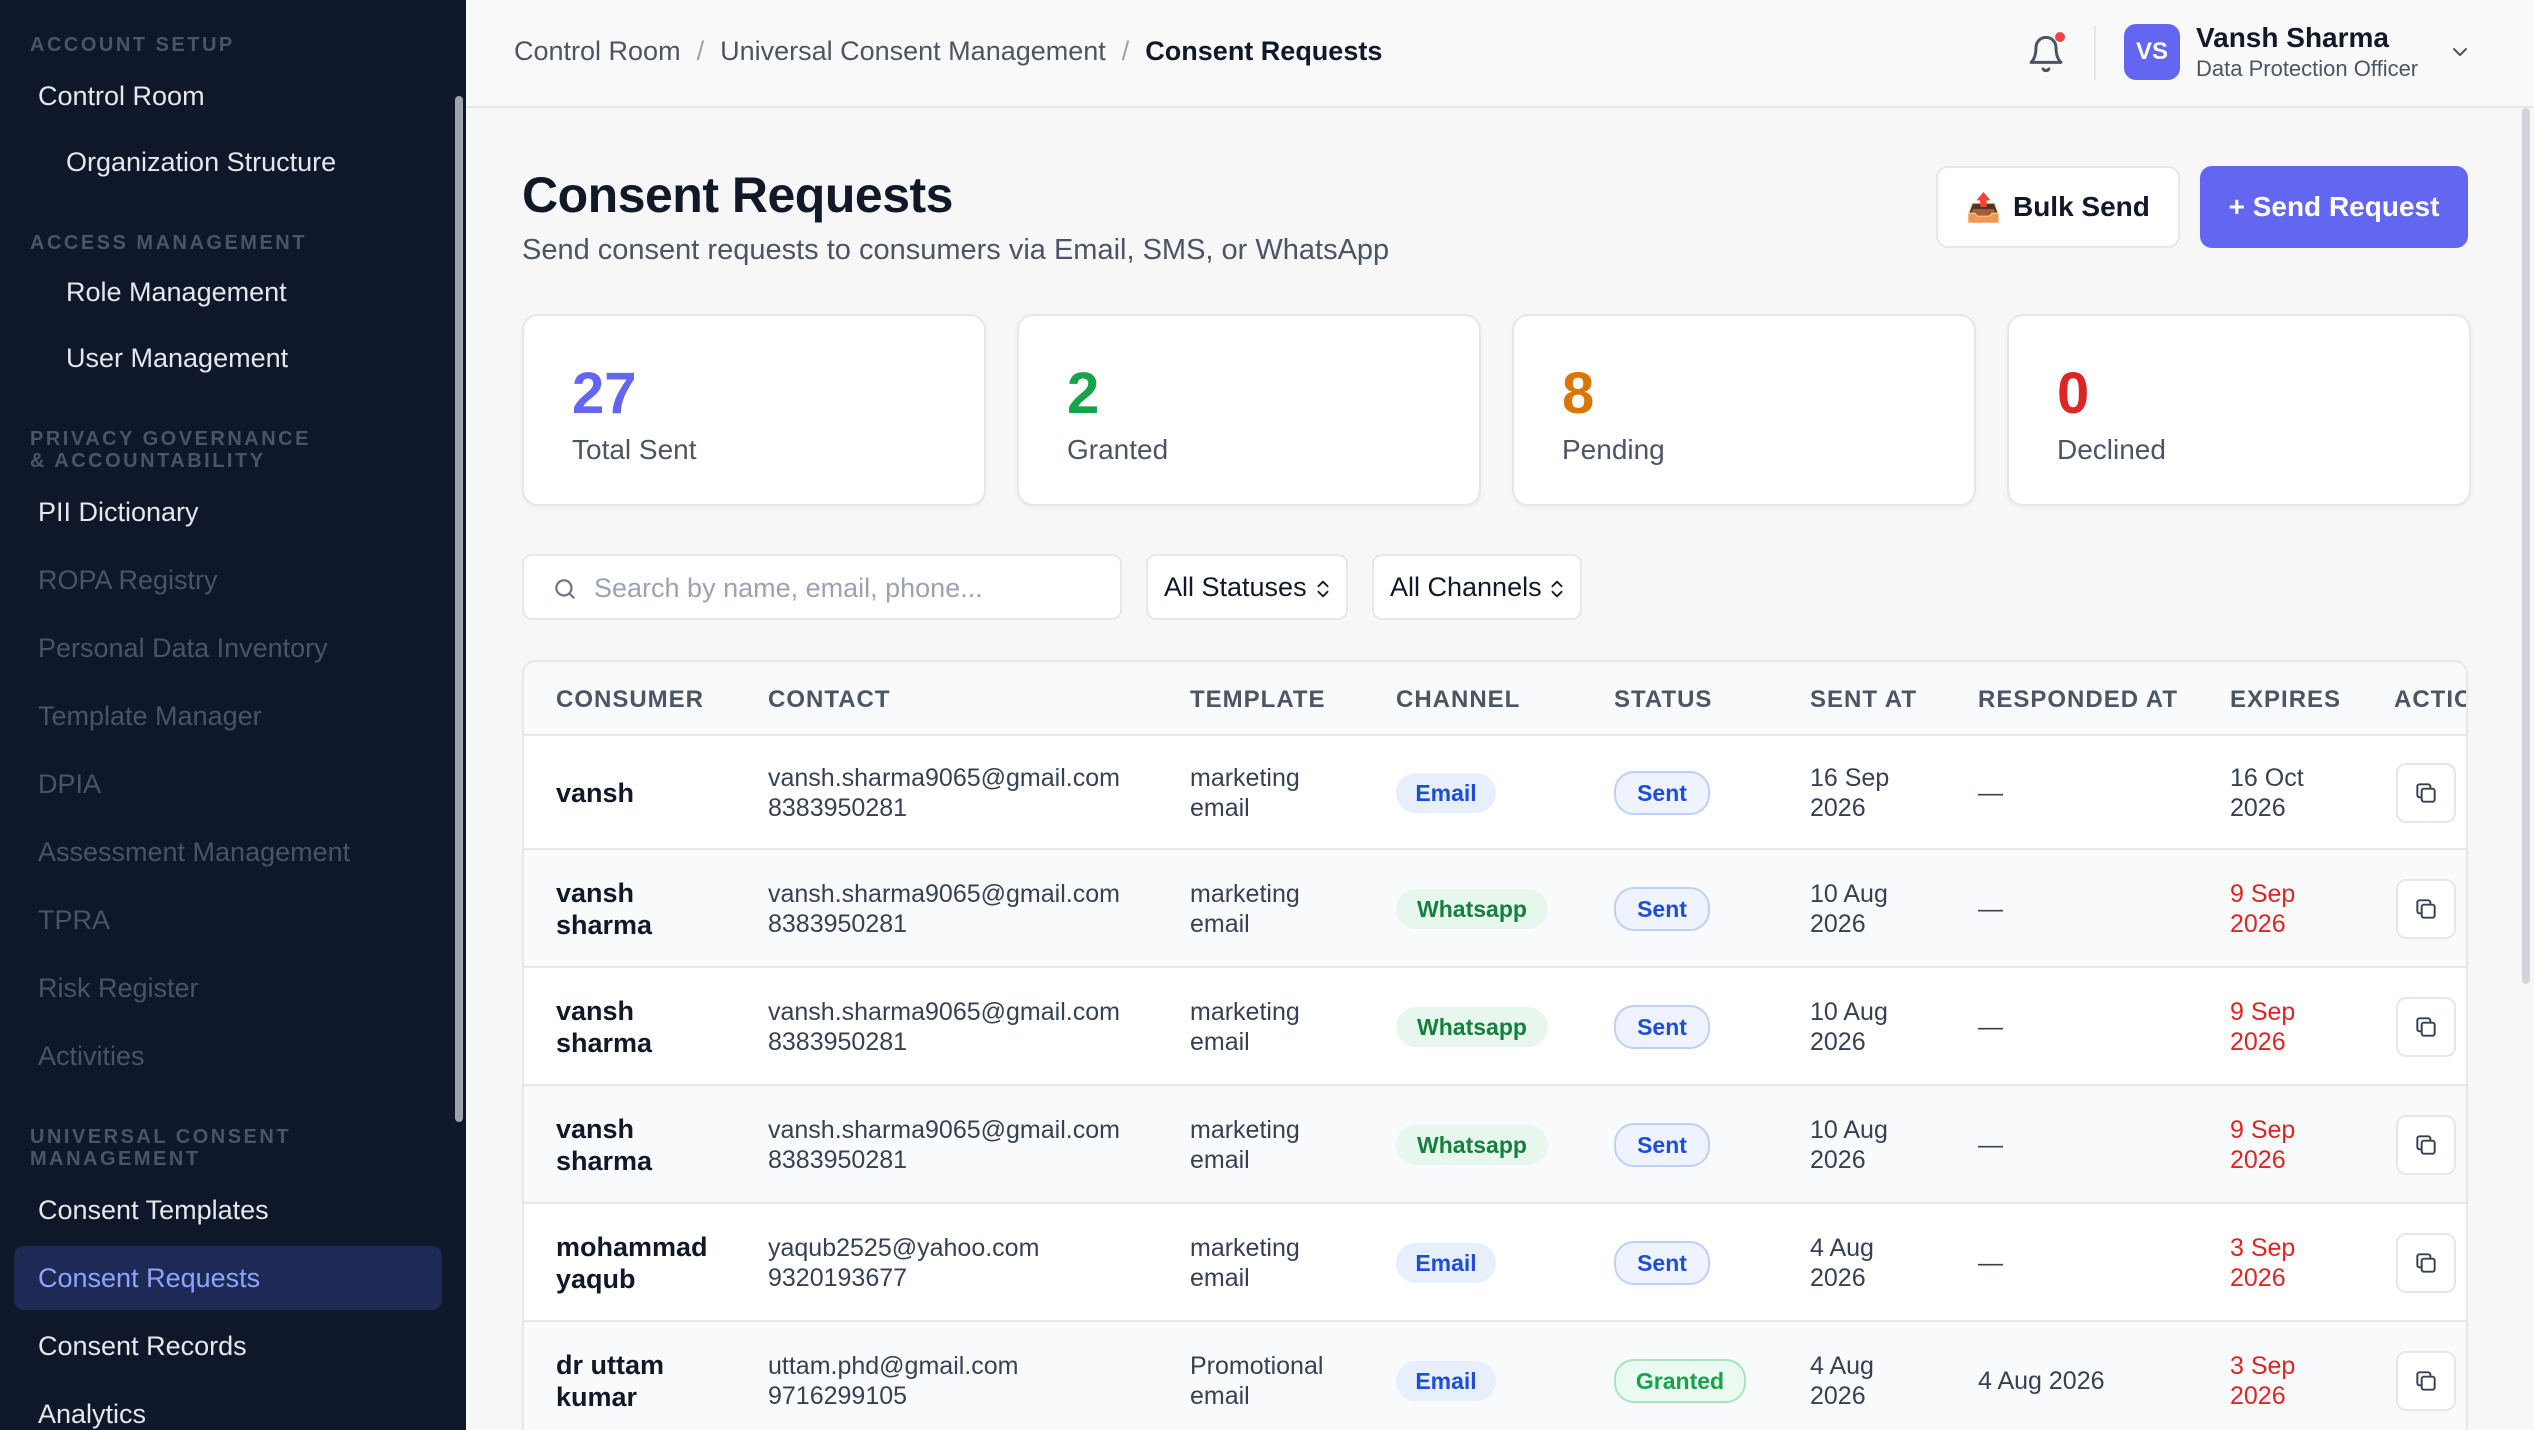 The height and width of the screenshot is (1430, 2534). I want to click on main-scrollbar, so click(2526, 546).